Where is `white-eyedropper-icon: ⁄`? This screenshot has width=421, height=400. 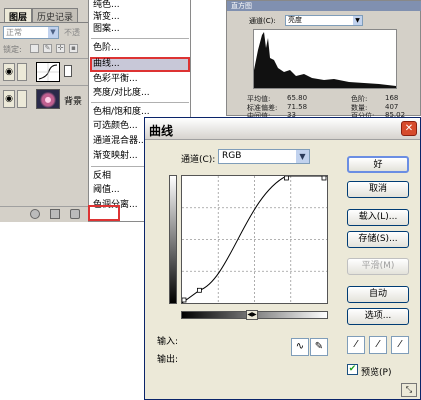
white-eyedropper-icon: ⁄ is located at coordinates (400, 345).